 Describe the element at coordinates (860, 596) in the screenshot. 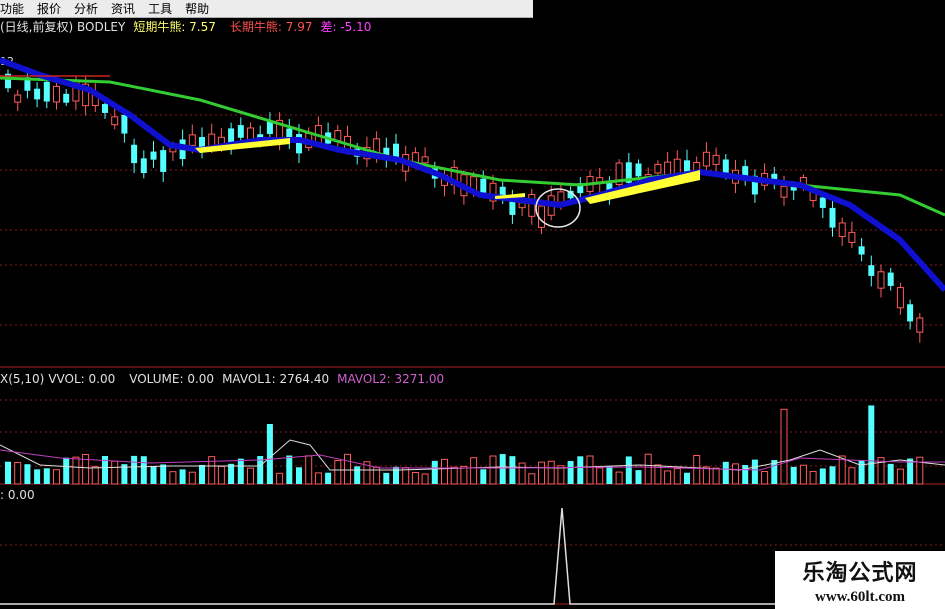

I see `watermark-url: www.60lt.com` at that location.